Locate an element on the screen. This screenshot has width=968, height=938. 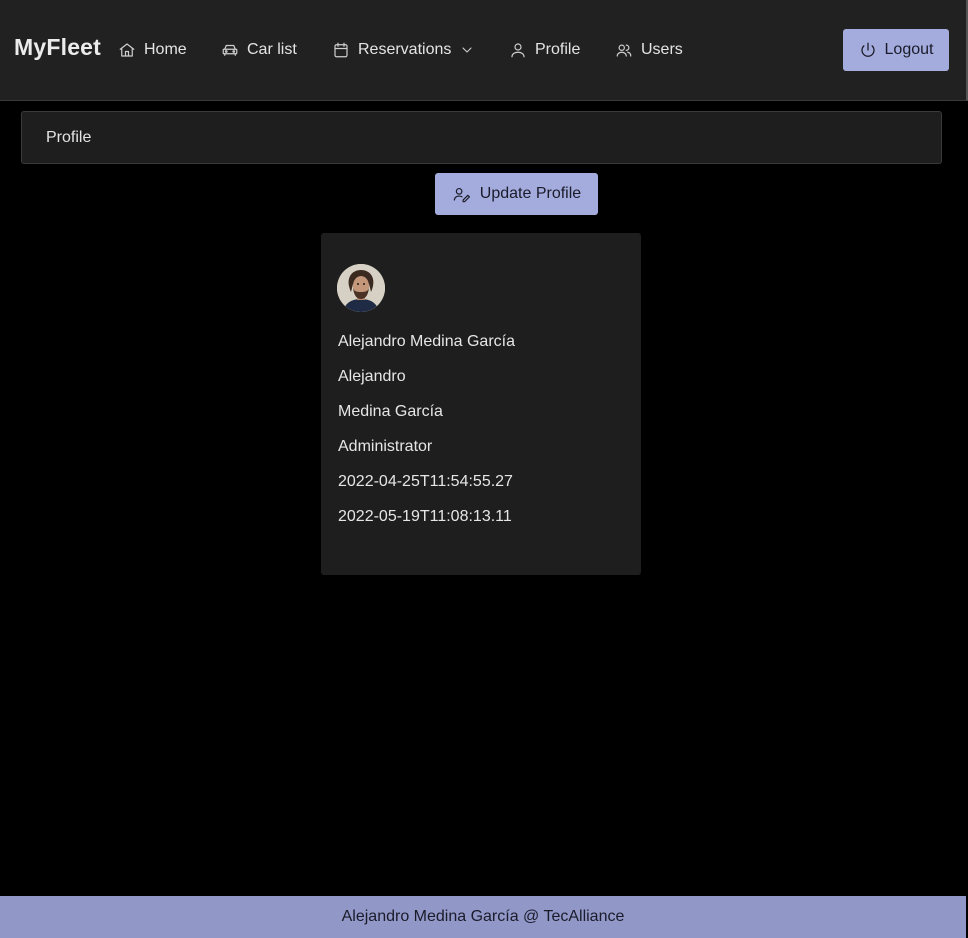
nav-item-users: Users is located at coordinates (649, 50).